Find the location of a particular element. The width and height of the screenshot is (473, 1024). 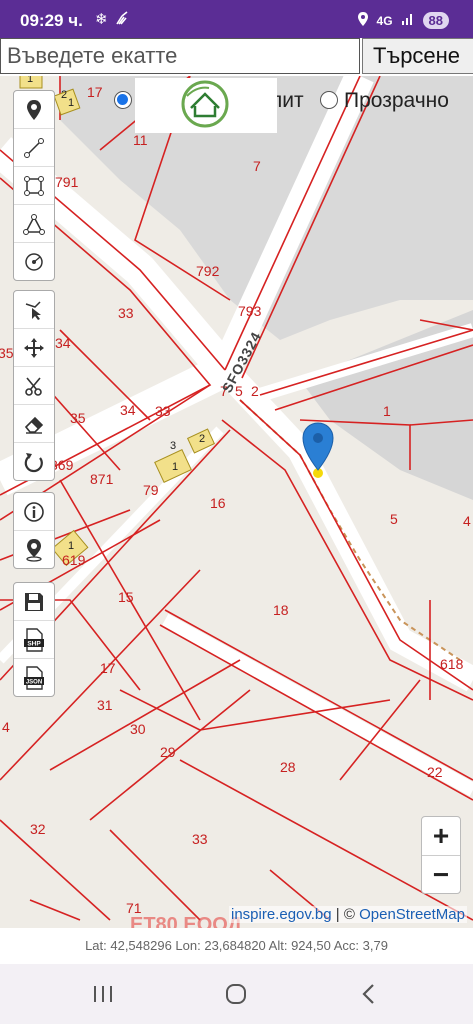

recent-apps-icon is located at coordinates (103, 994).